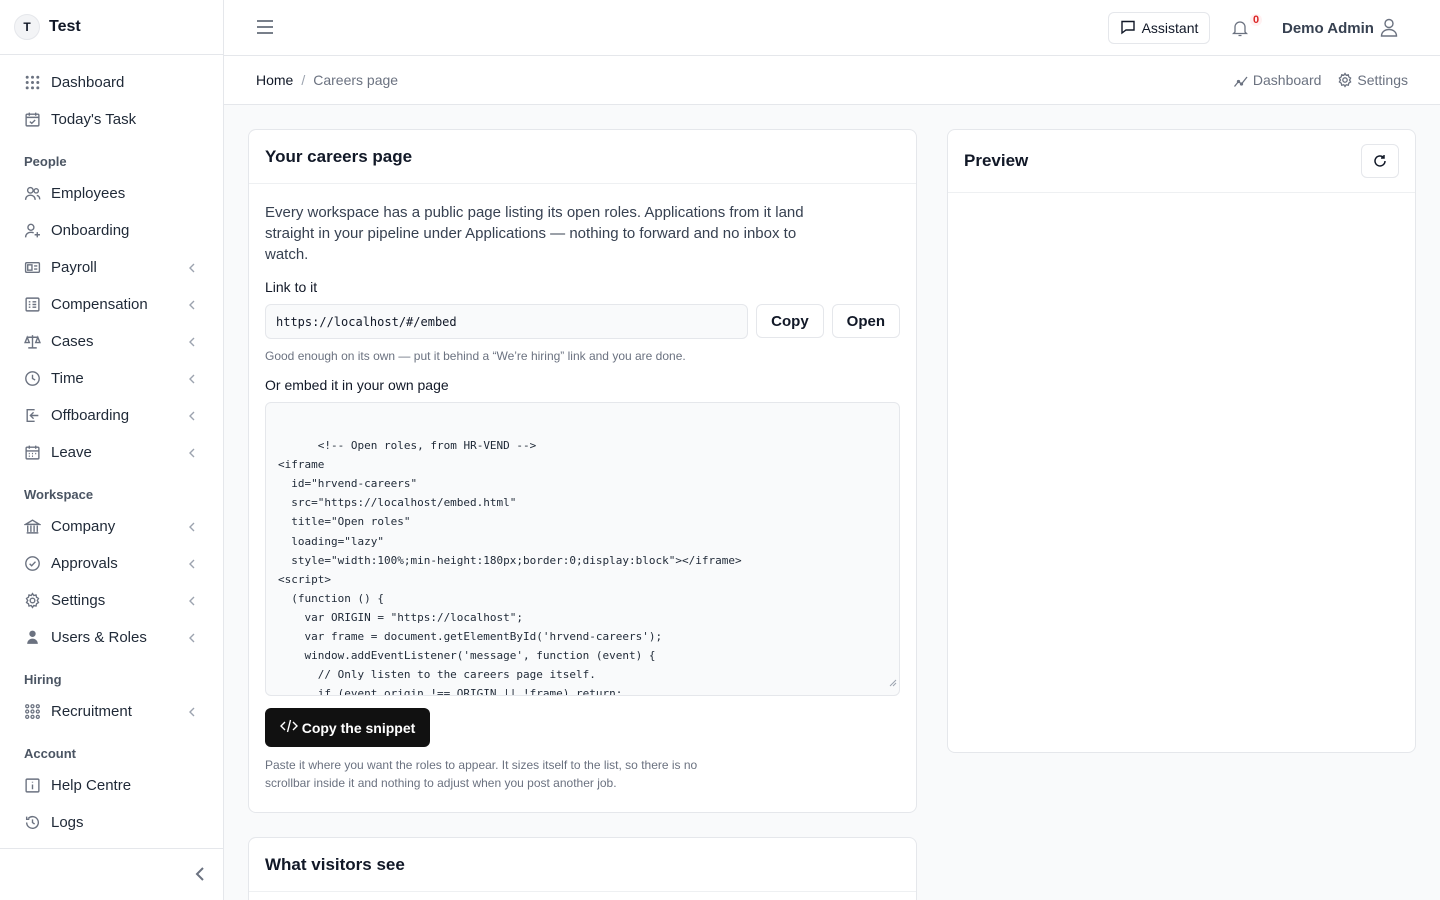  I want to click on sidebar-item-company: Company, so click(111, 526).